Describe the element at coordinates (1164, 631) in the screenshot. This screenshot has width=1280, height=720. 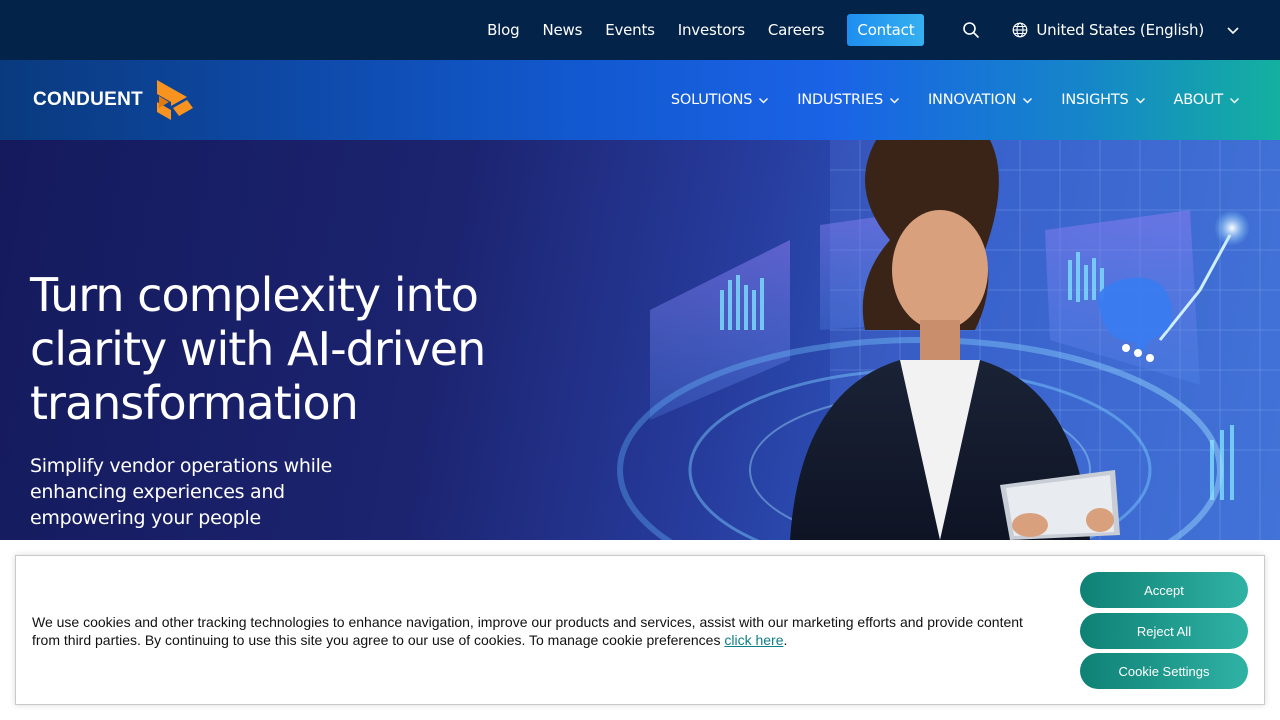
I see `reject-all-button: Reject All` at that location.